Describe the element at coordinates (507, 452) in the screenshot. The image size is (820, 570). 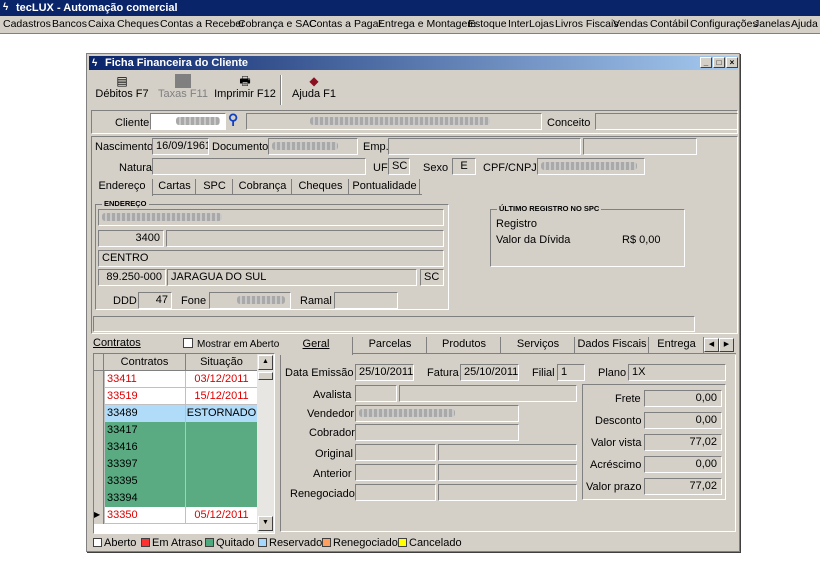
I see `original-extra-field` at that location.